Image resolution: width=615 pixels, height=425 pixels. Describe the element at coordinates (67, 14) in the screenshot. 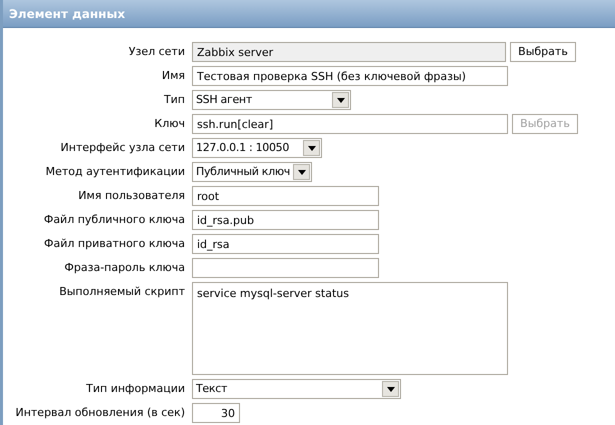

I see `section-title: Элемент данных` at that location.